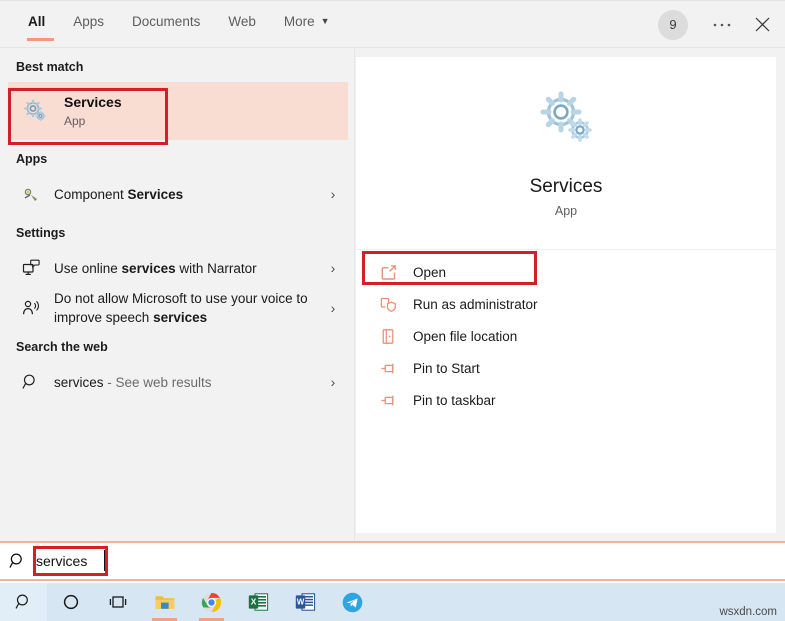 The image size is (785, 621). I want to click on speech-person-icon, so click(31, 308).